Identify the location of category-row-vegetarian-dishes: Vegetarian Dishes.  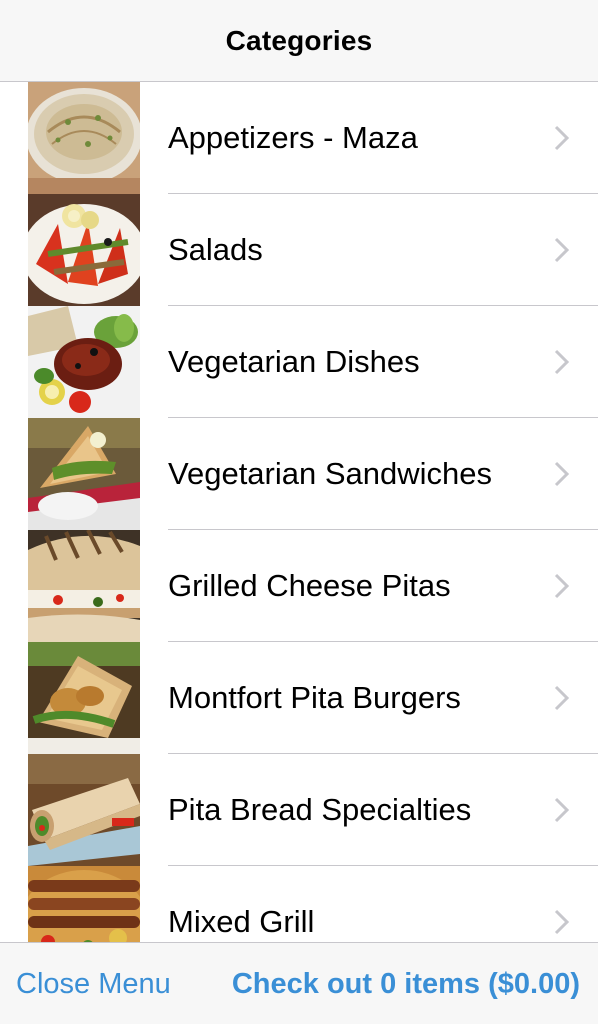
(299, 362).